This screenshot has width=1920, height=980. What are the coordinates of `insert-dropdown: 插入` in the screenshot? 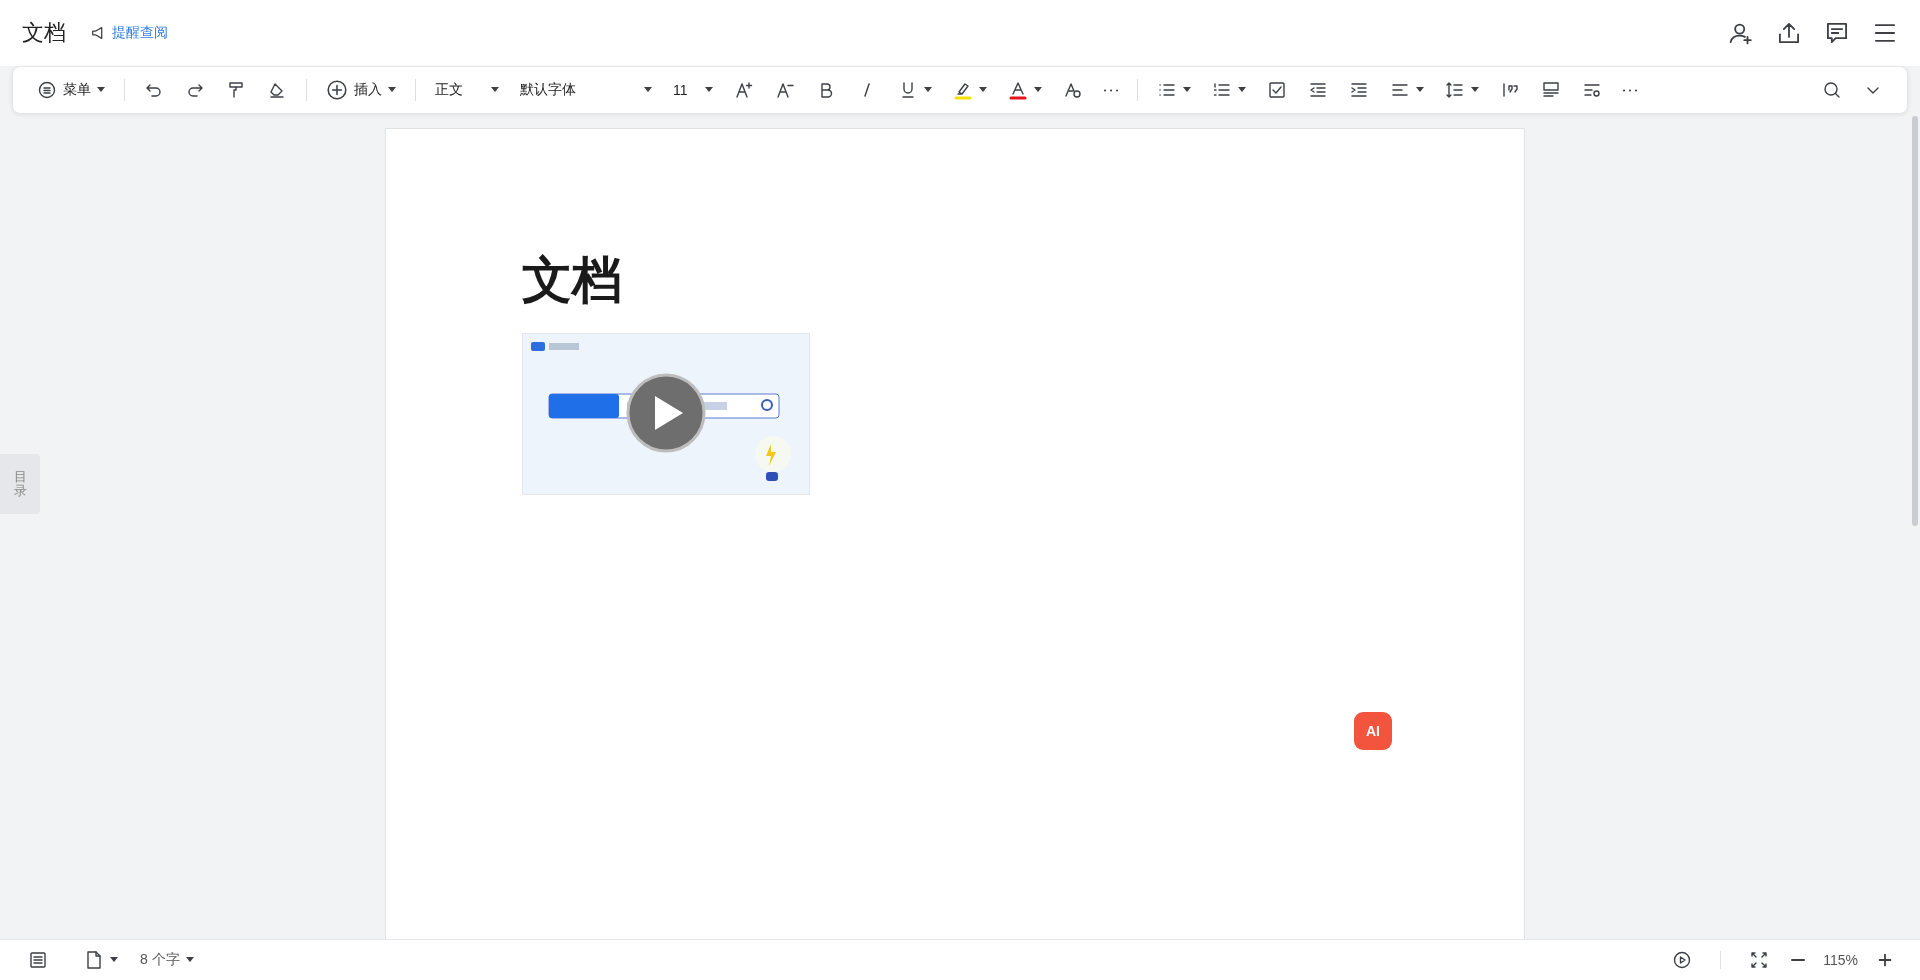 It's located at (361, 90).